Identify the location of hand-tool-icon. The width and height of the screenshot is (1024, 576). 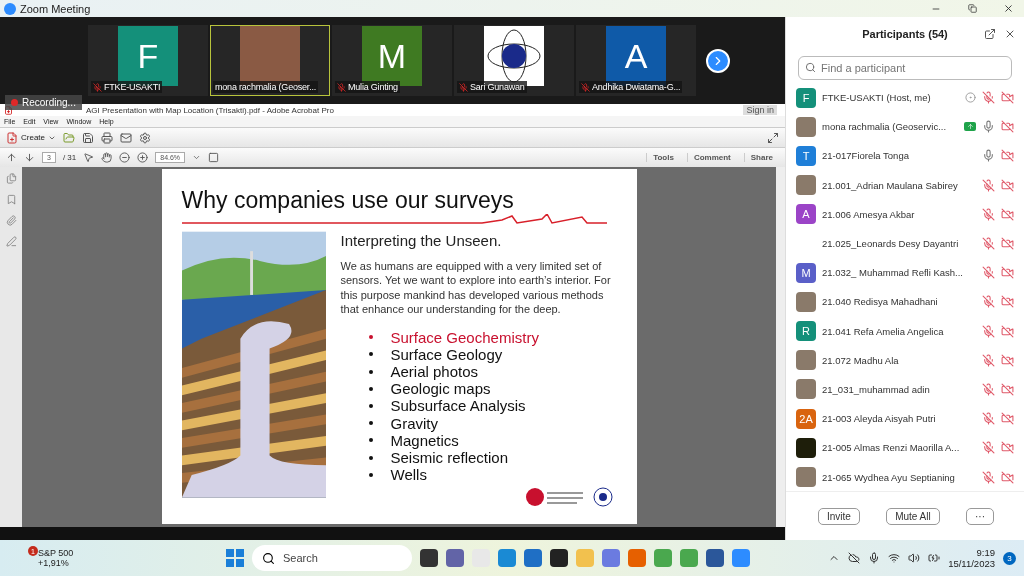
(107, 157).